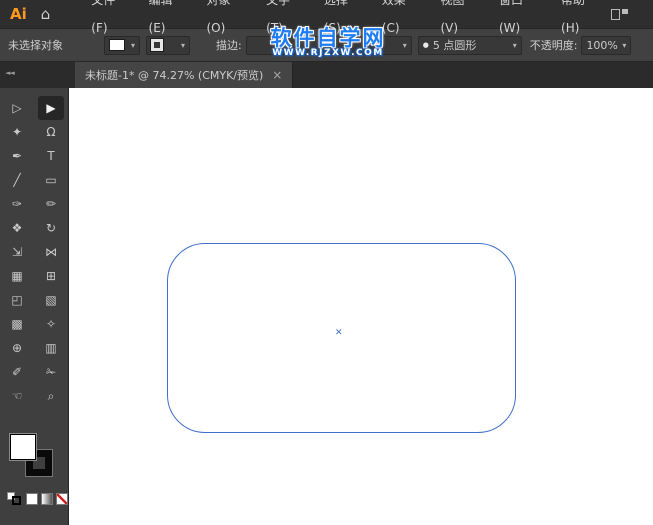 The height and width of the screenshot is (525, 653). Describe the element at coordinates (46, 14) in the screenshot. I see `home-icon: ⌂` at that location.